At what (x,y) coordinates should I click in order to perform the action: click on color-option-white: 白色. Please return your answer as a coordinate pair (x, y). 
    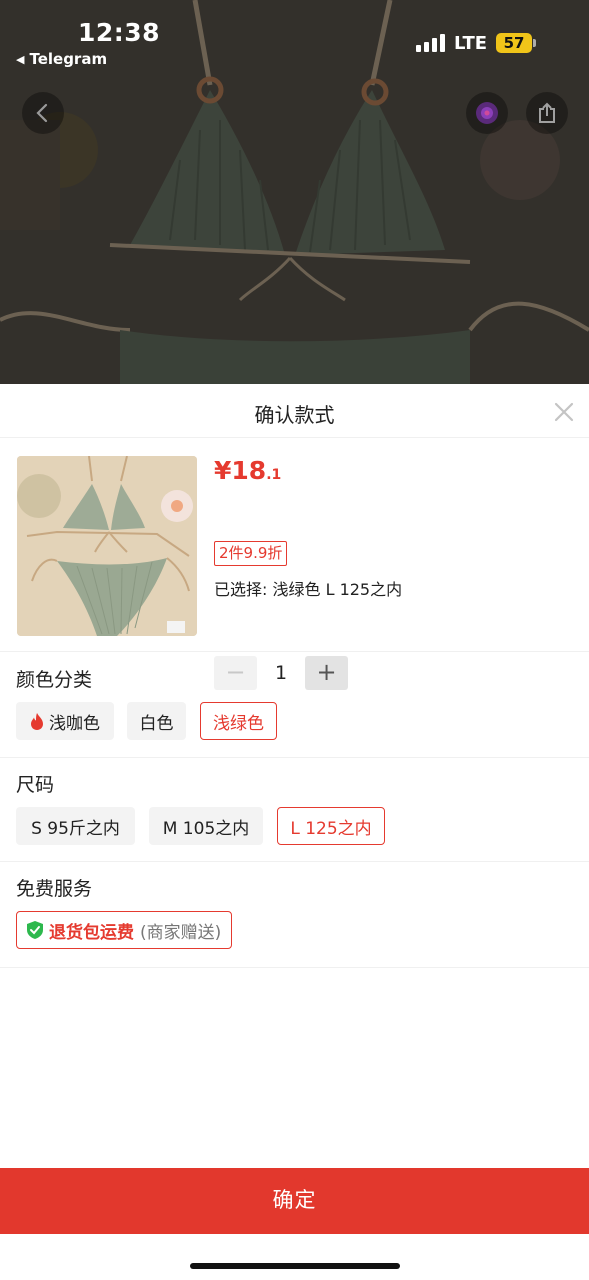
    Looking at the image, I should click on (156, 721).